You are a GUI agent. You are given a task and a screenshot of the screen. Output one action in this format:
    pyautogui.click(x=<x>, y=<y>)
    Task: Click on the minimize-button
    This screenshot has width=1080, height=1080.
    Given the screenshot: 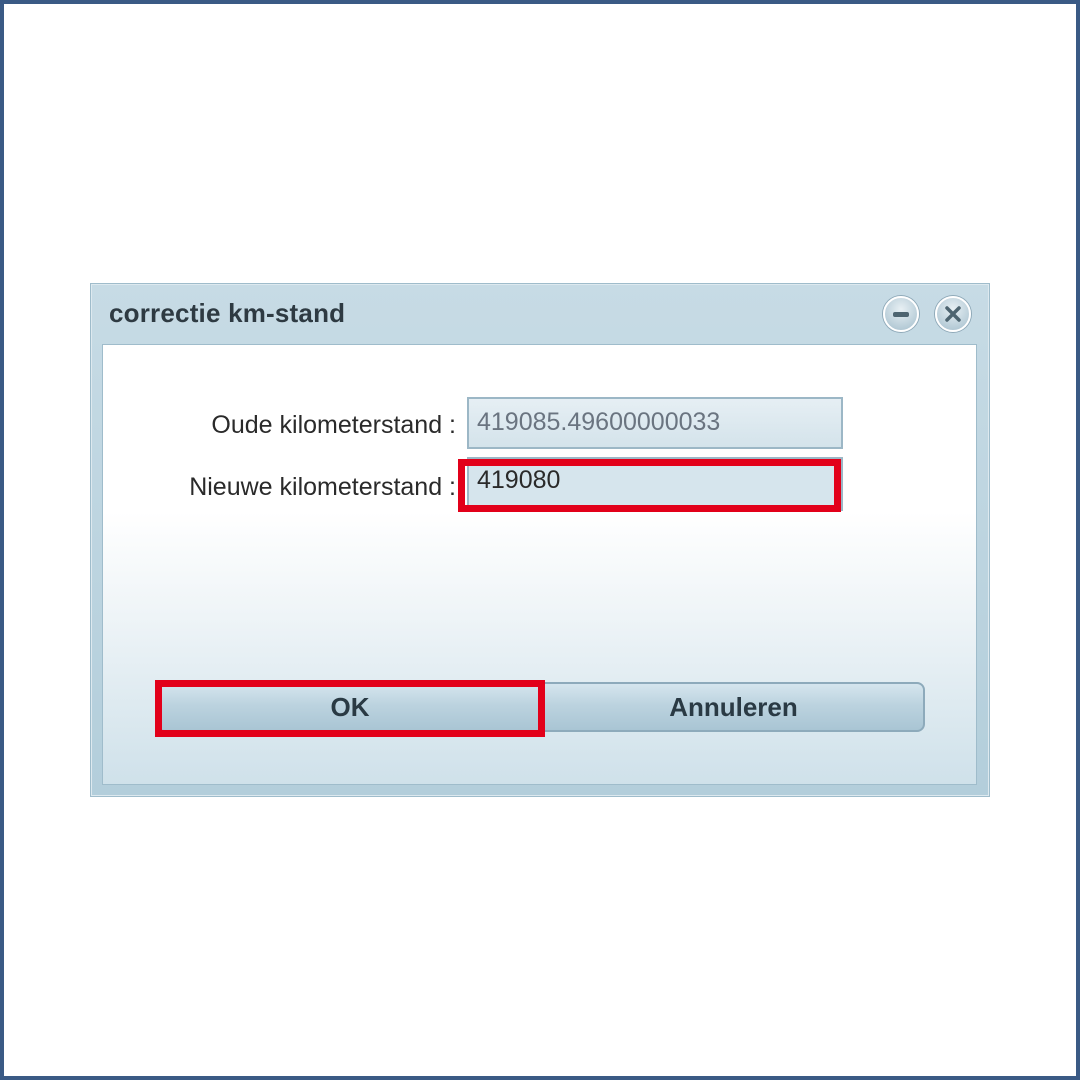 What is the action you would take?
    pyautogui.click(x=901, y=314)
    